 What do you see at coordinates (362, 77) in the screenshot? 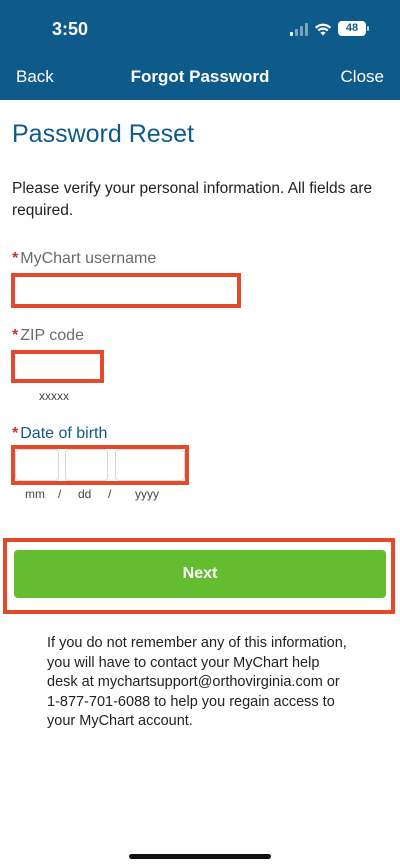
I see `close-button: Close` at bounding box center [362, 77].